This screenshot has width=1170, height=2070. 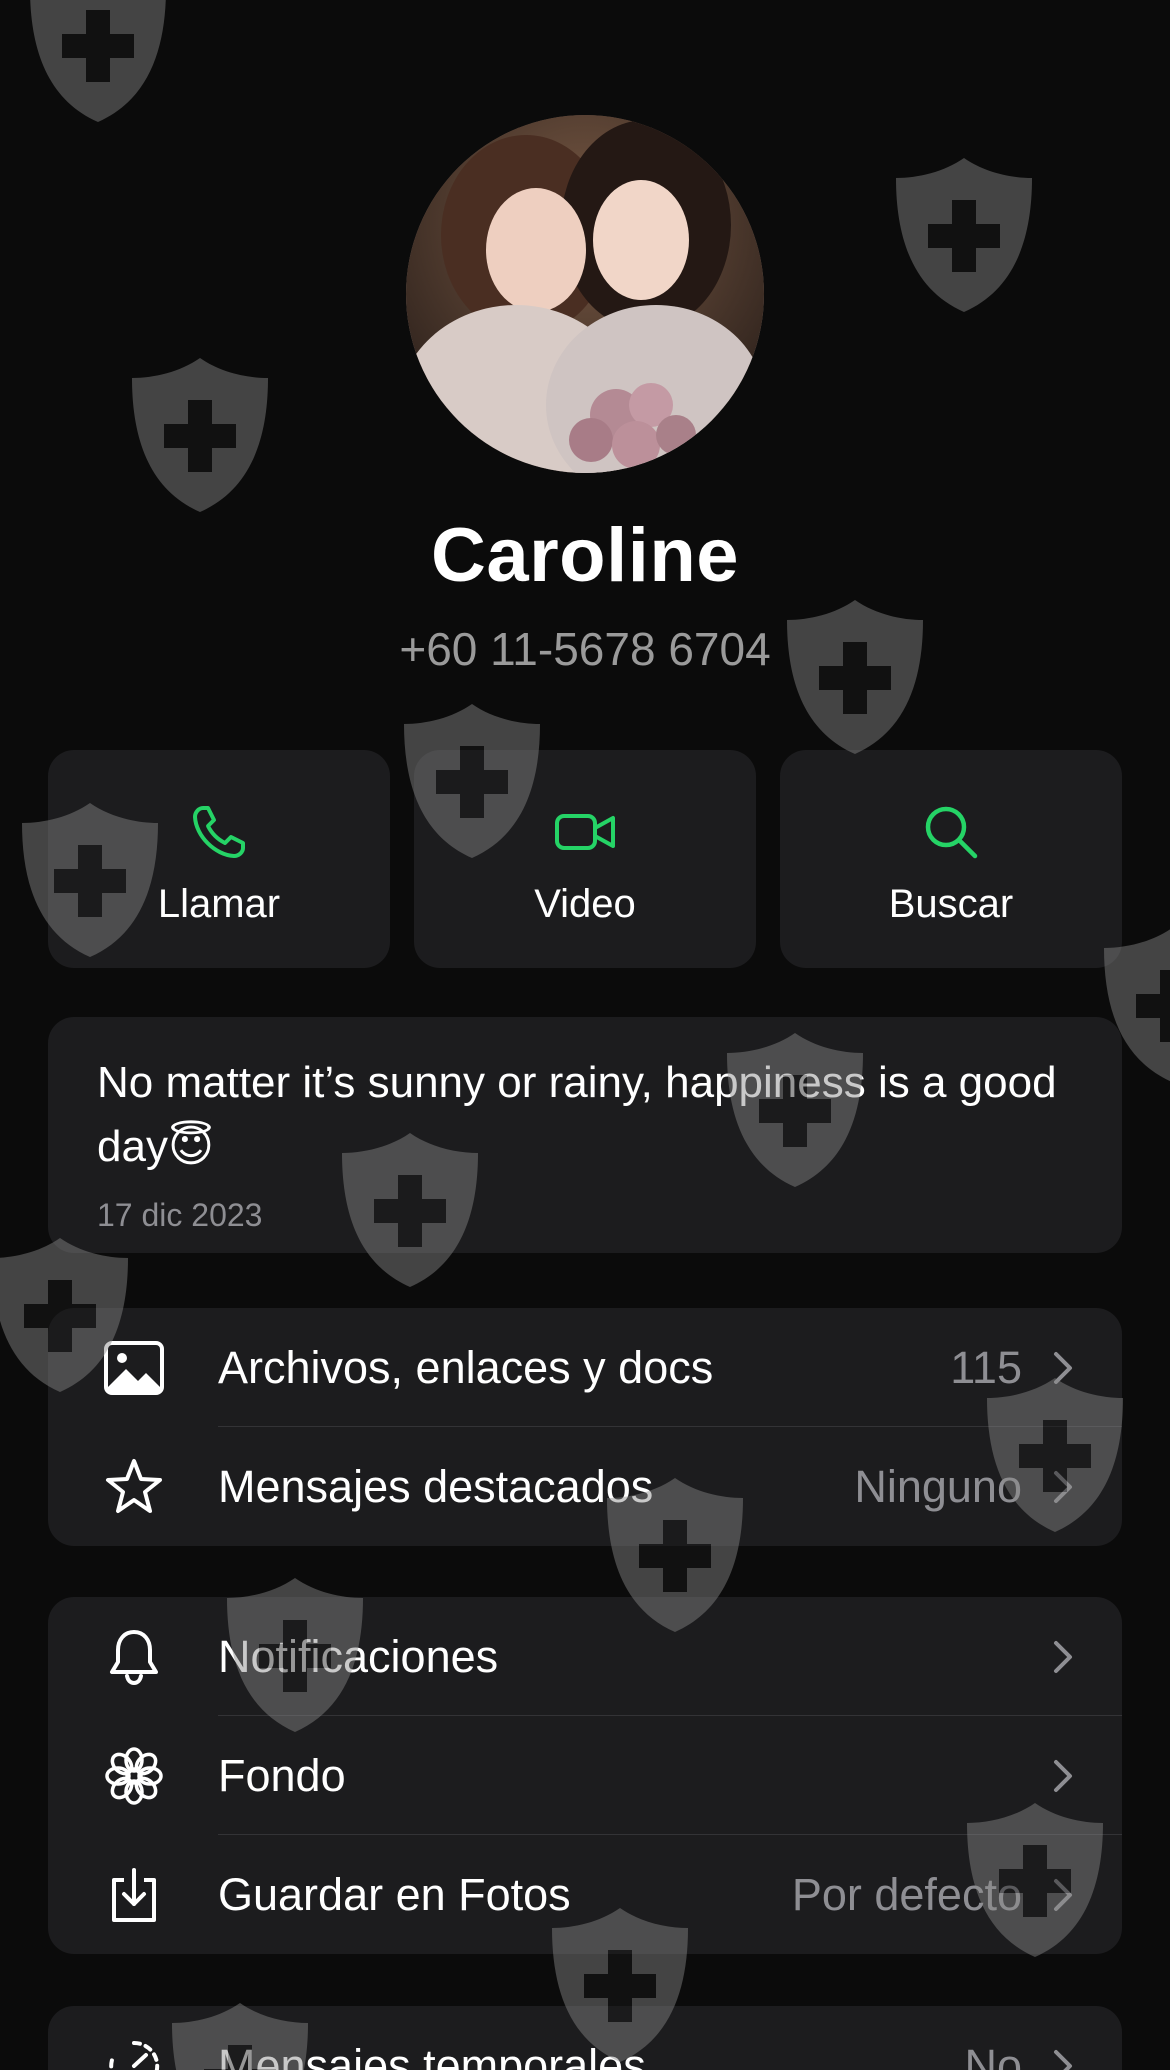 I want to click on row-label: Archivos, enlaces y docs, so click(x=466, y=1367).